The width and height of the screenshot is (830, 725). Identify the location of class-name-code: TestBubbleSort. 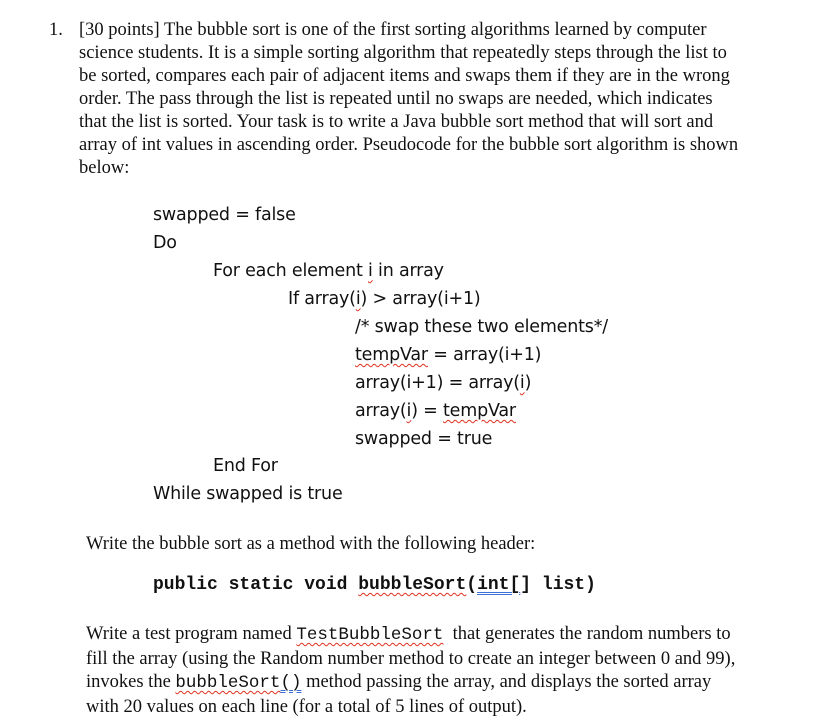
(370, 635).